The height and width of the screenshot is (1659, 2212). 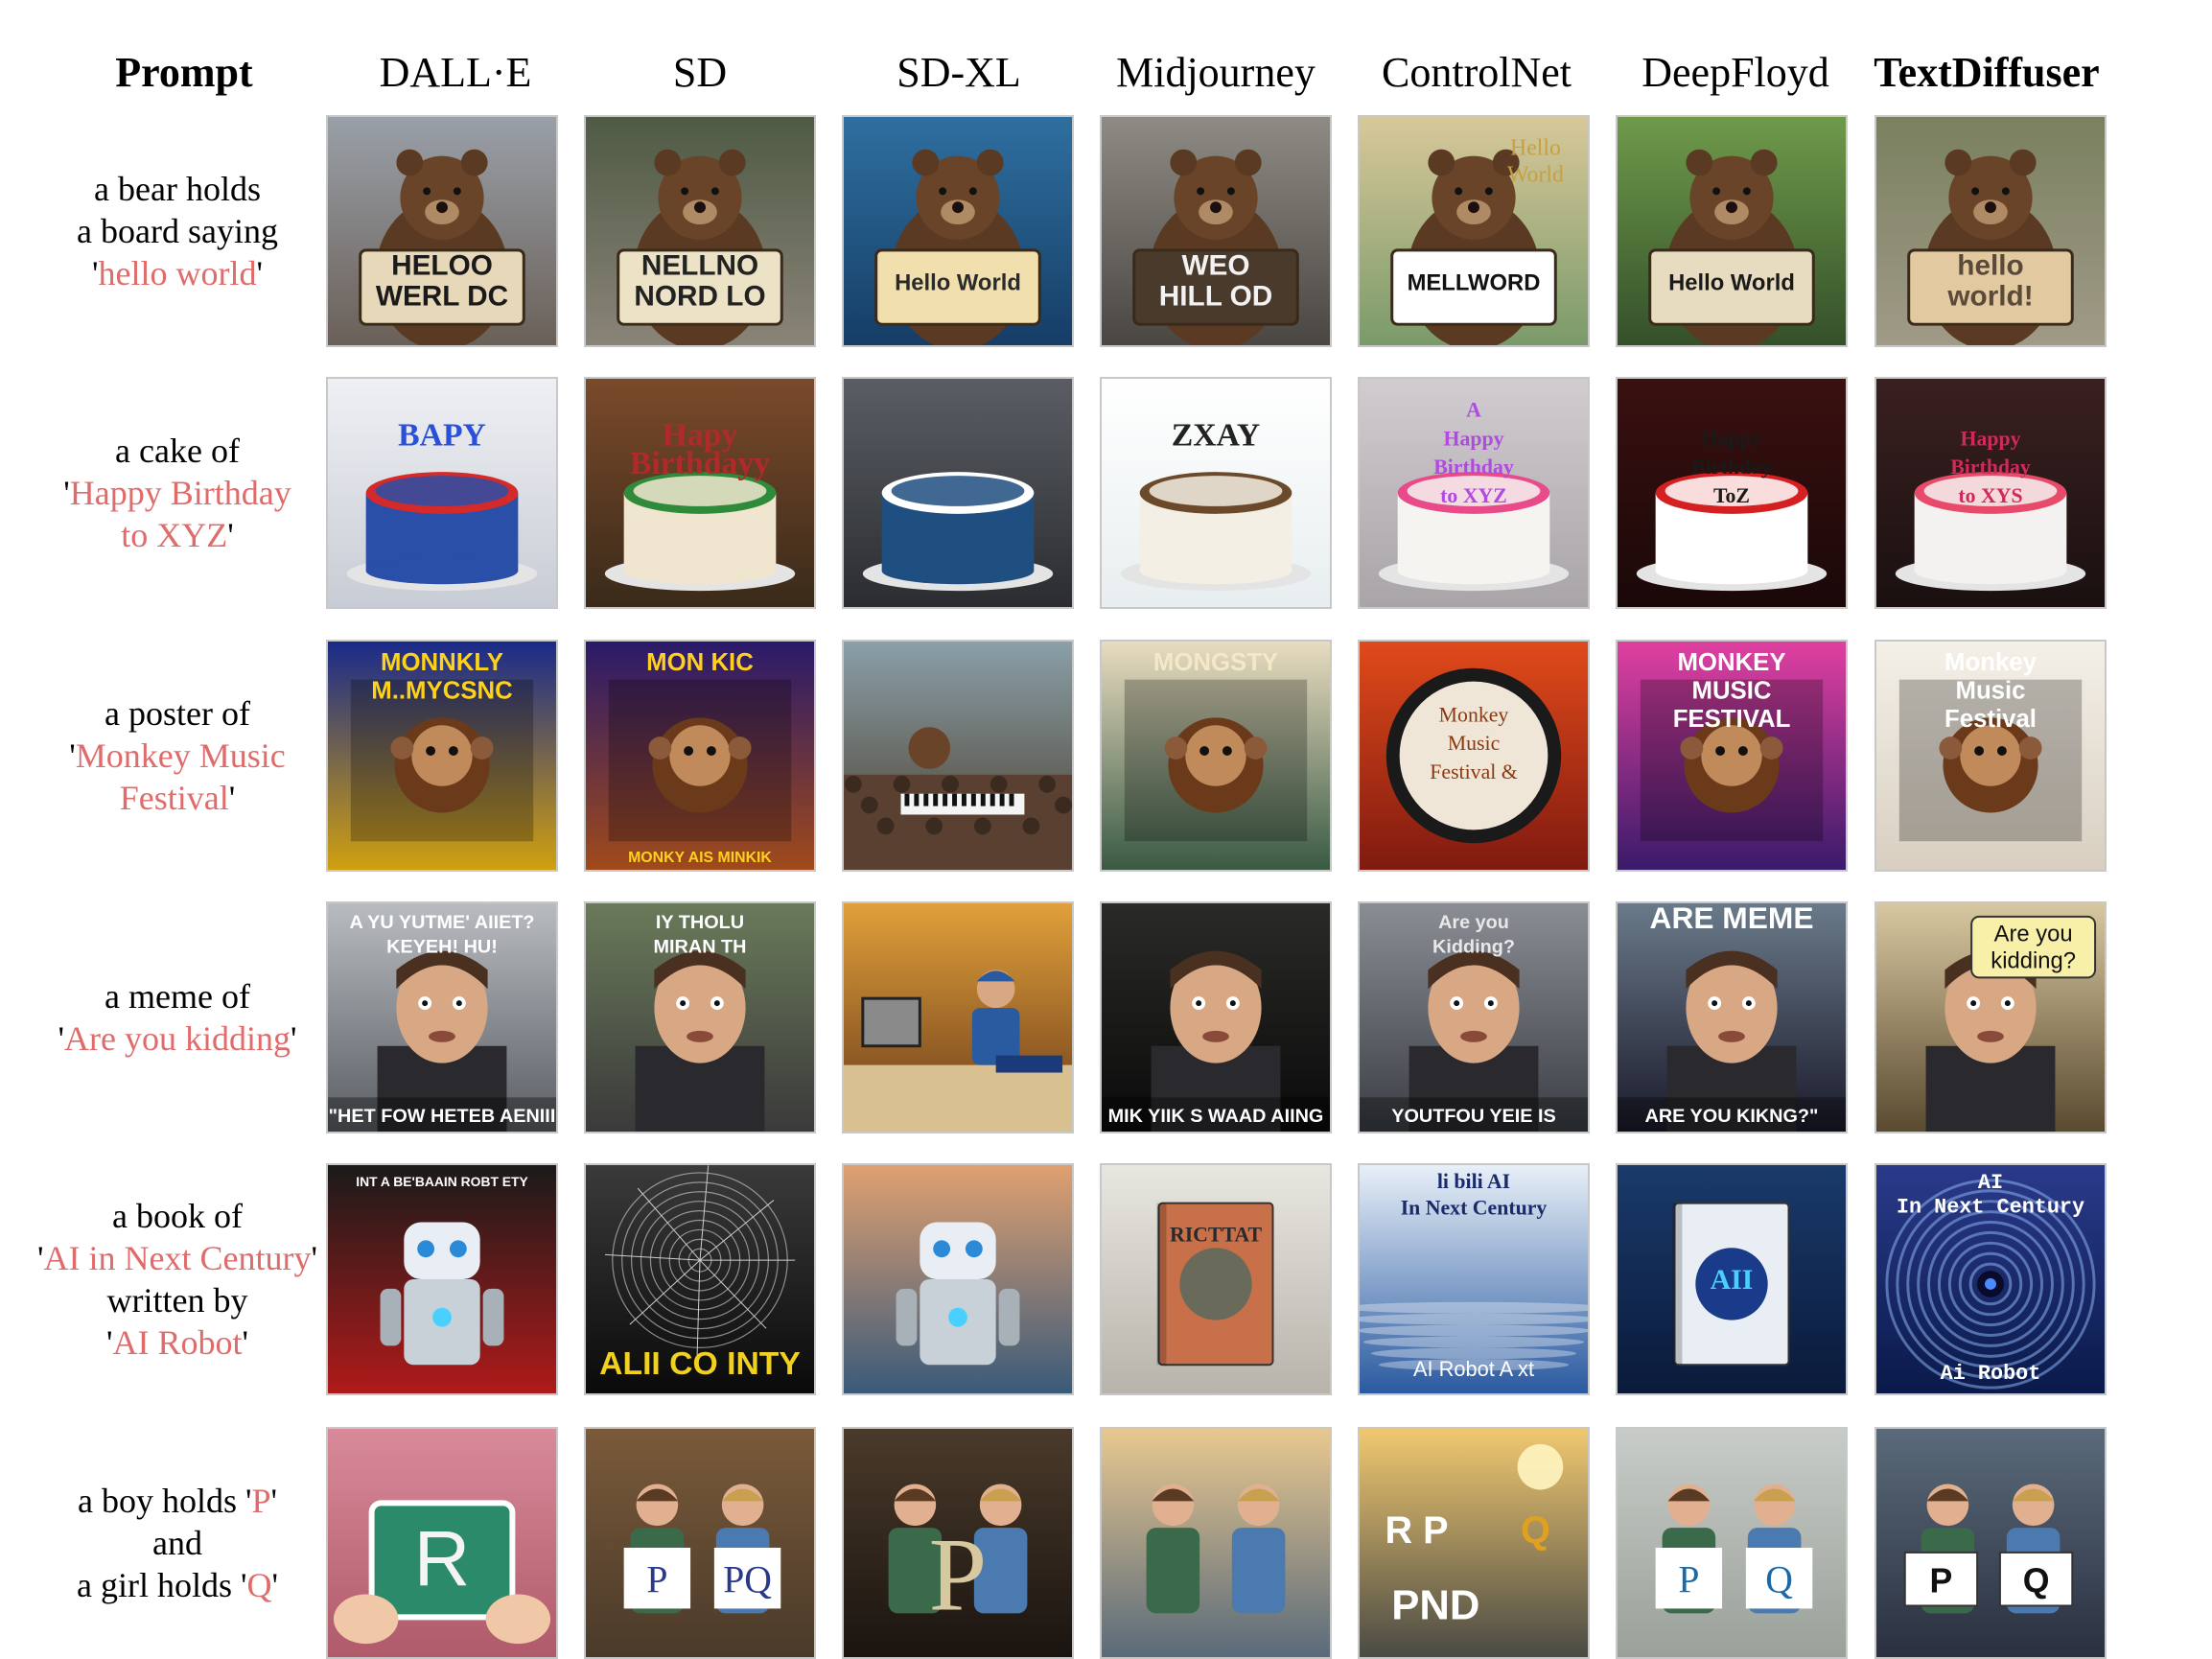 What do you see at coordinates (700, 464) in the screenshot?
I see `svg-text: Birthdayy` at bounding box center [700, 464].